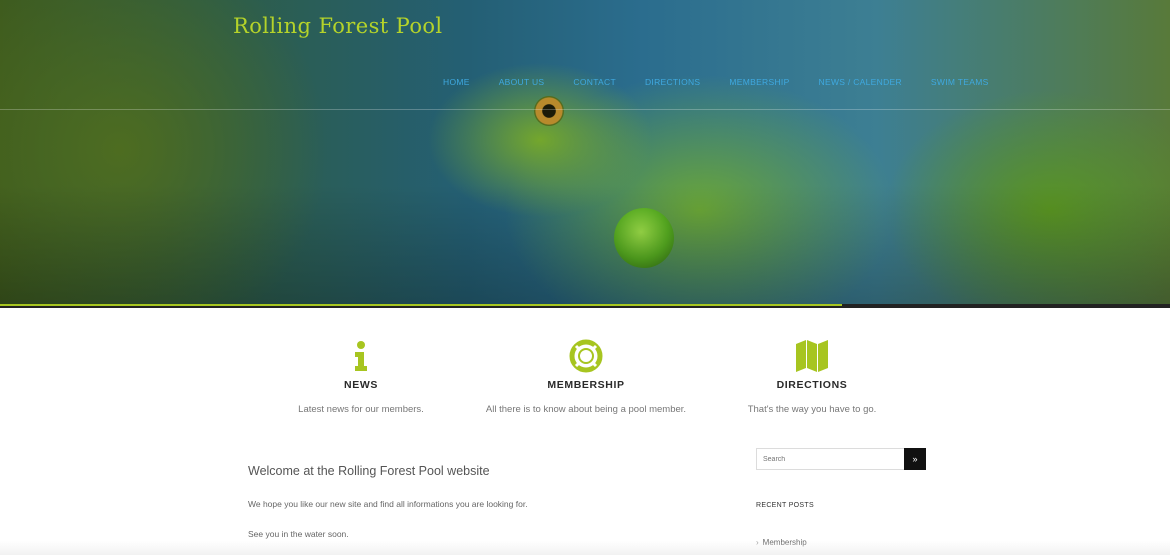 Image resolution: width=1170 pixels, height=555 pixels. What do you see at coordinates (672, 82) in the screenshot?
I see `nav-item-directions: Directions` at bounding box center [672, 82].